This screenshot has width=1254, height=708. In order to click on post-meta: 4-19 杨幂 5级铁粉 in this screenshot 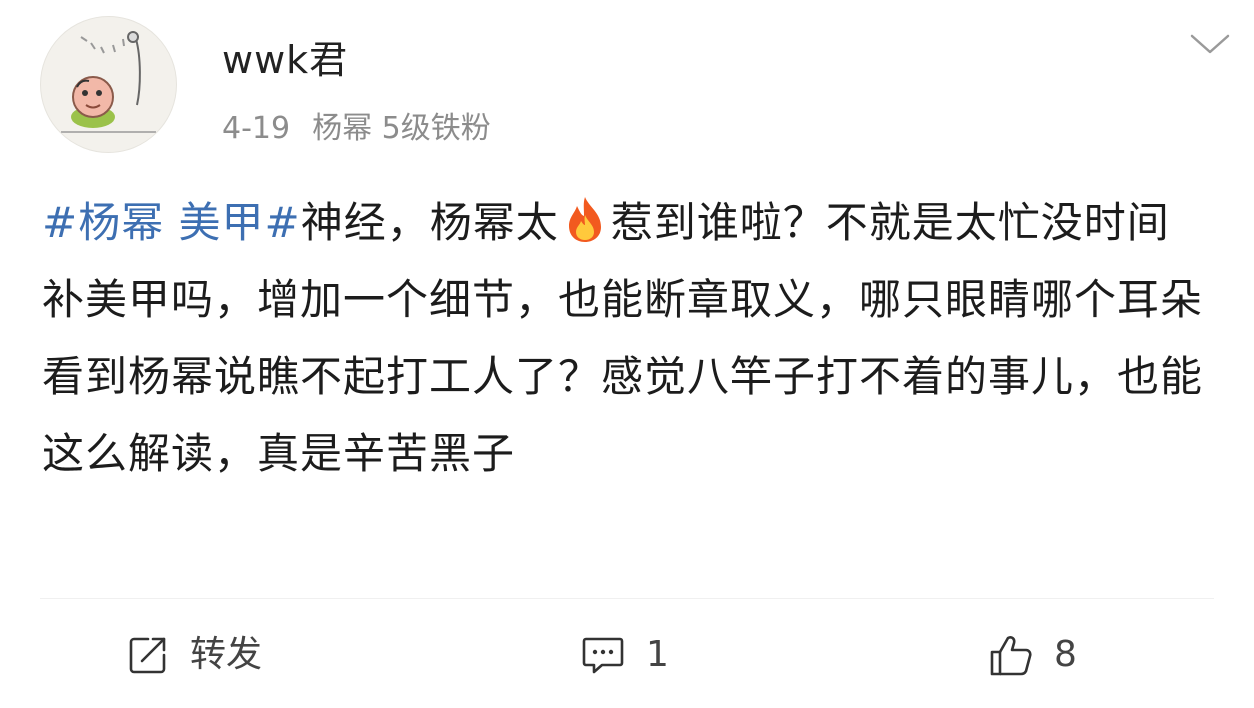, I will do `click(356, 129)`.